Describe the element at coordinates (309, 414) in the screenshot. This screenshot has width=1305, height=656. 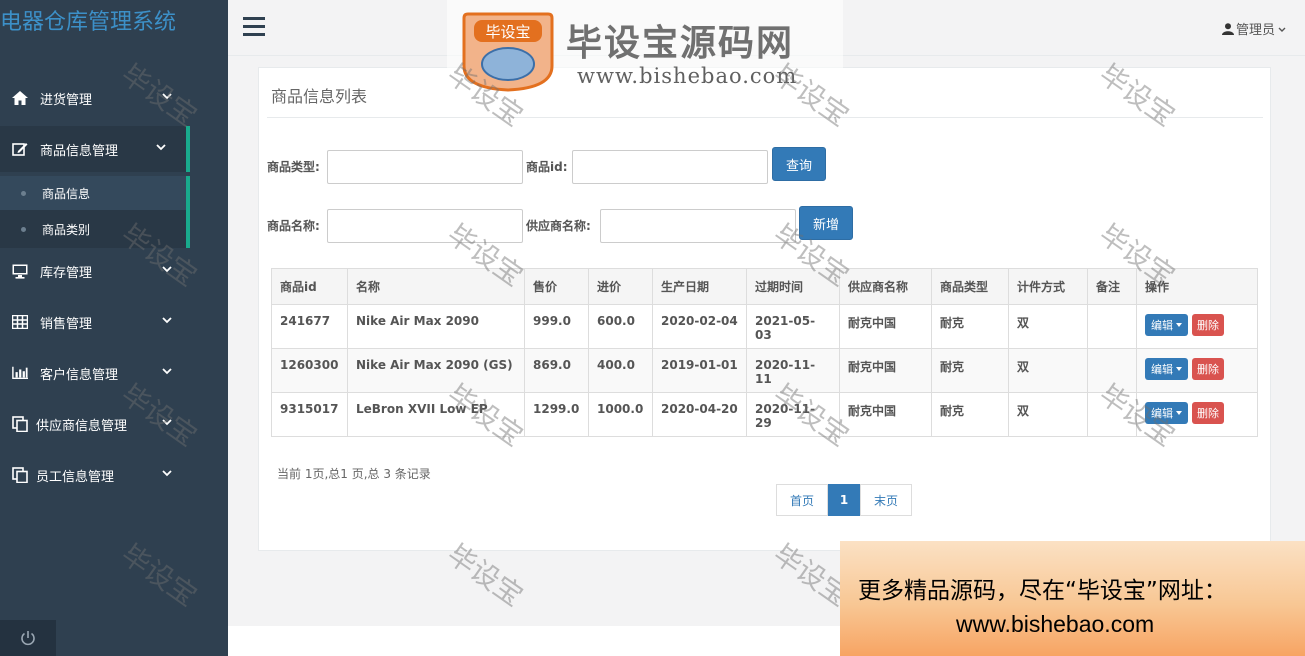
I see `cell-id: 9315017` at that location.